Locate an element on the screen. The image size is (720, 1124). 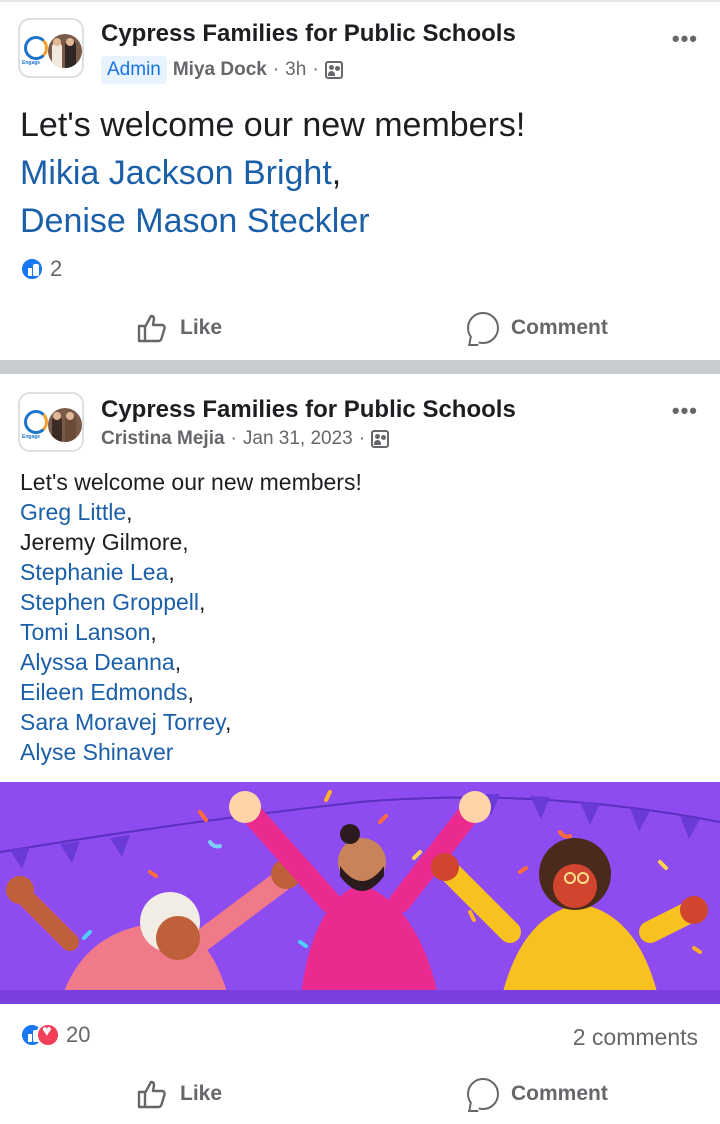
author-name: Miya Dock is located at coordinates (220, 70).